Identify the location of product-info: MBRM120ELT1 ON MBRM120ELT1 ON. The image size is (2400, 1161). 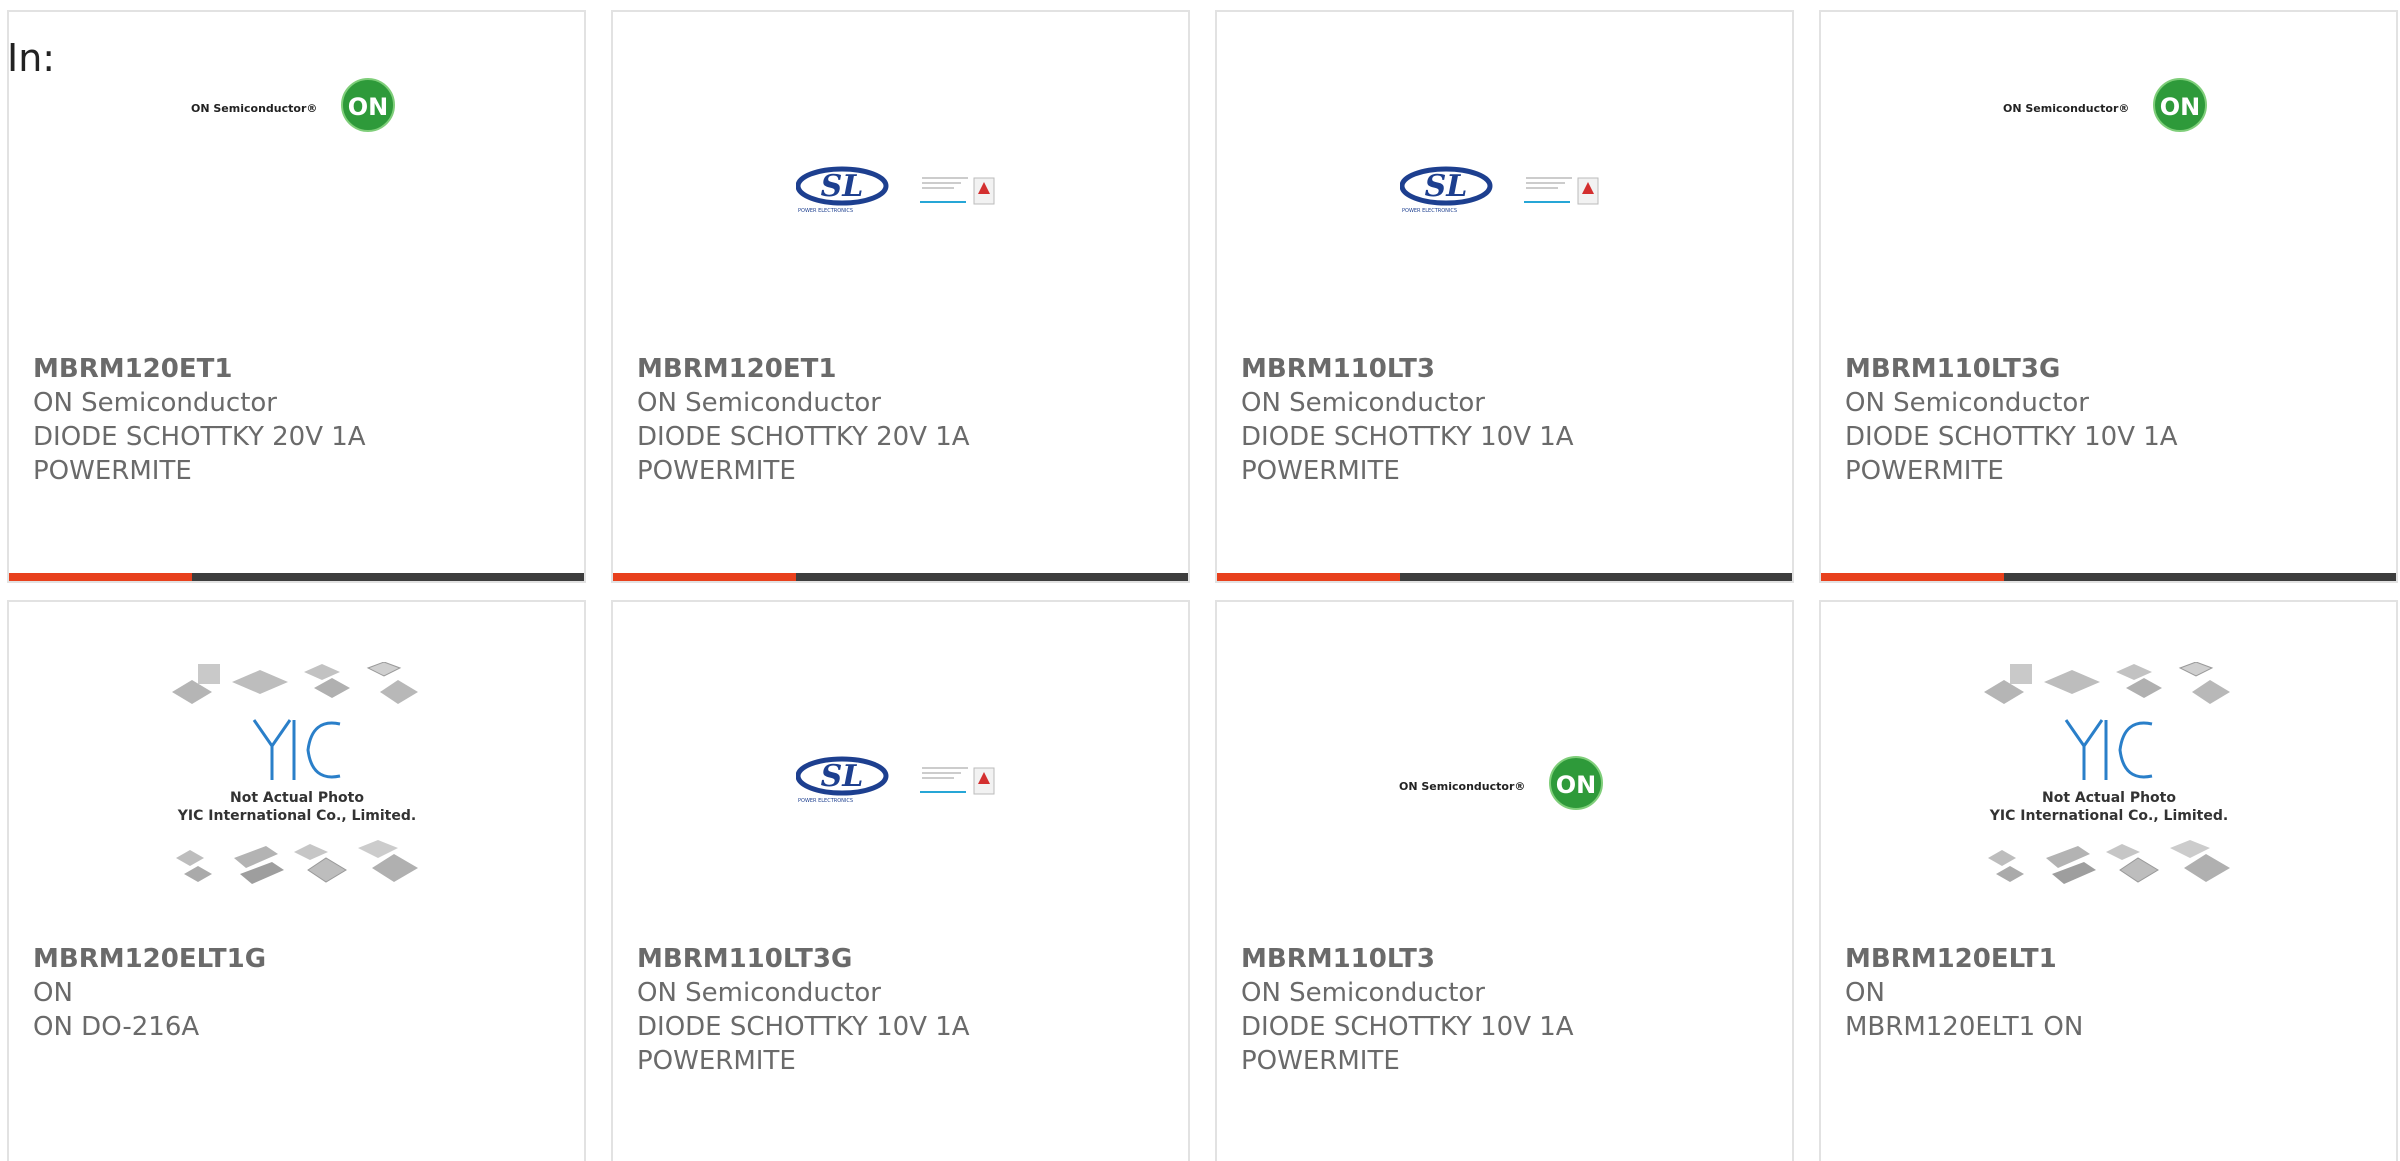
(2112, 993).